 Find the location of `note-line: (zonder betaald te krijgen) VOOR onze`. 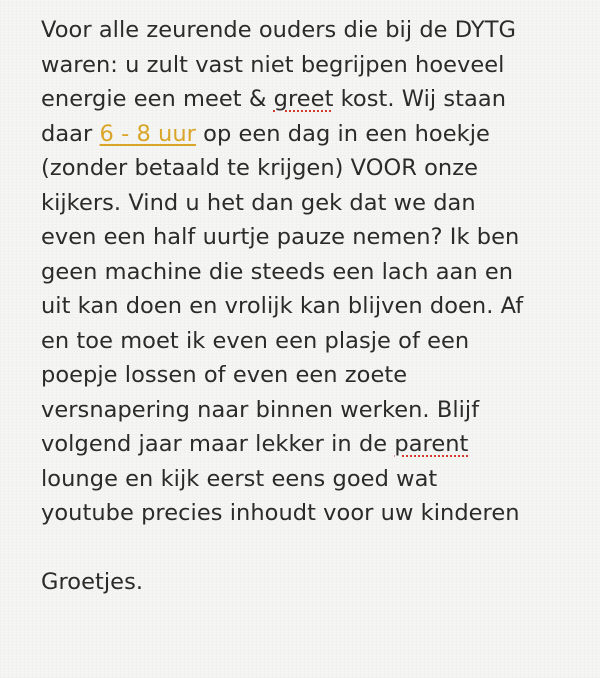

note-line: (zonder betaald te krijgen) VOOR onze is located at coordinates (259, 168).